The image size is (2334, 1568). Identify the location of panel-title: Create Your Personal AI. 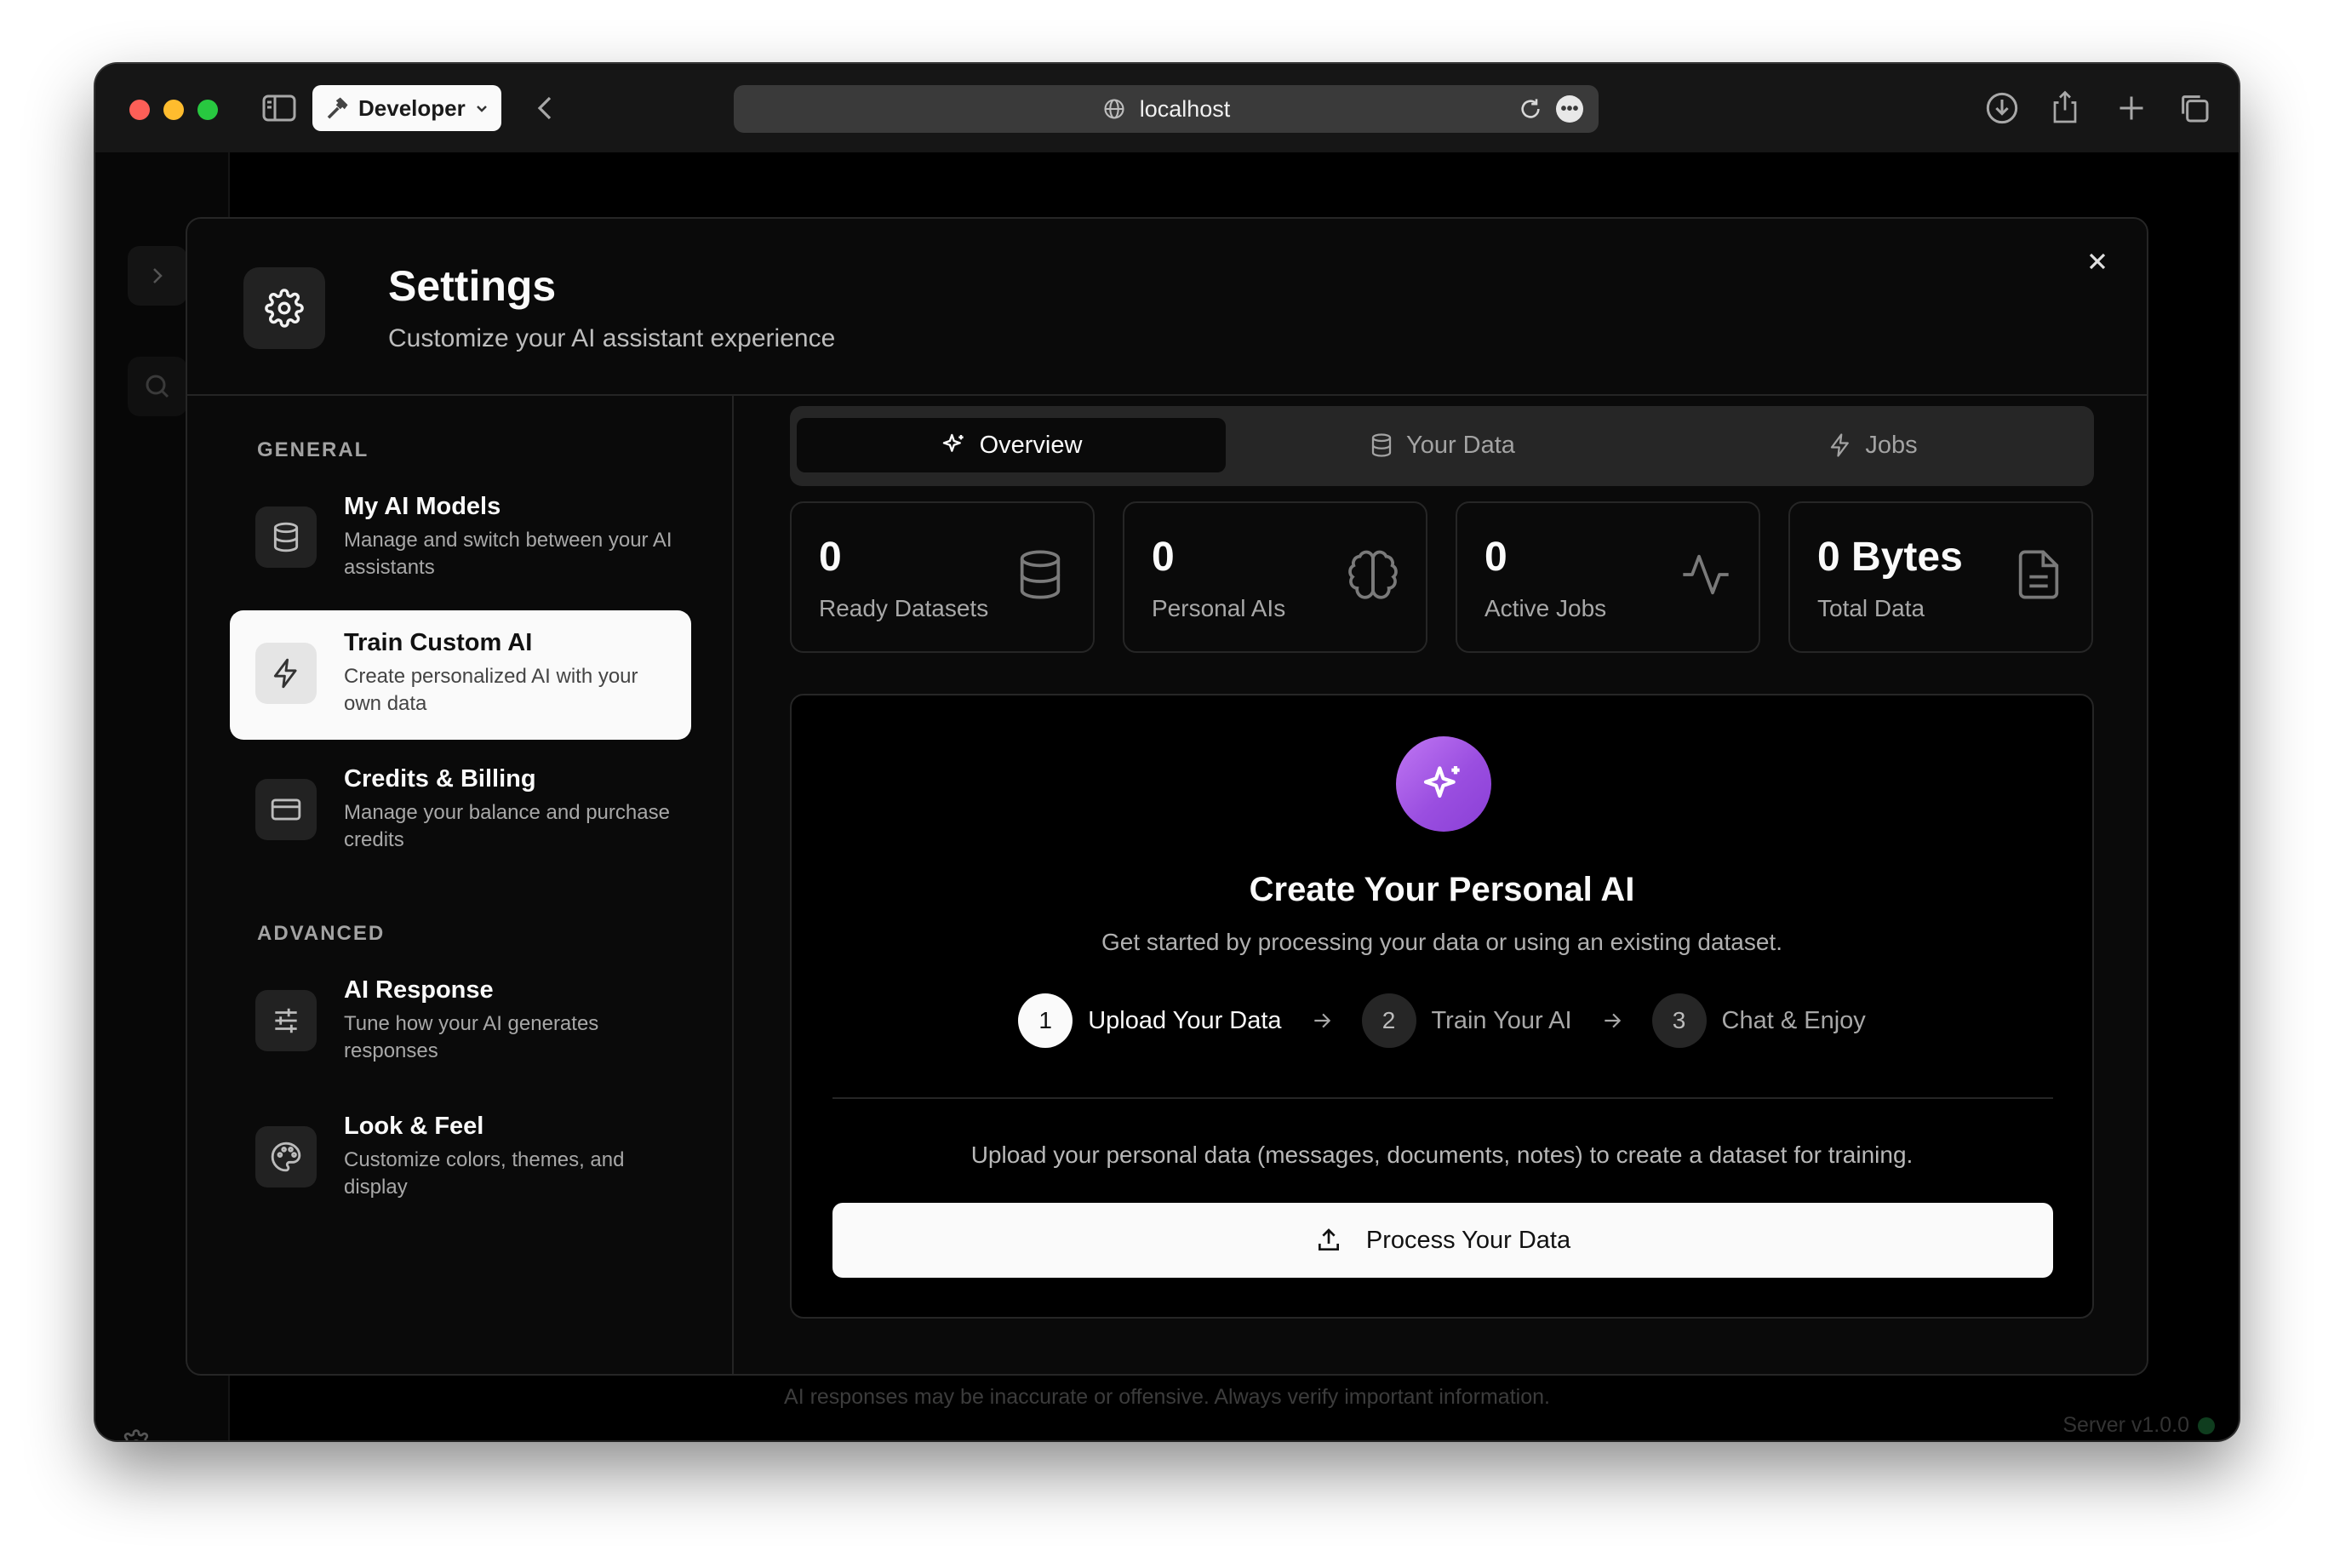
(1442, 890).